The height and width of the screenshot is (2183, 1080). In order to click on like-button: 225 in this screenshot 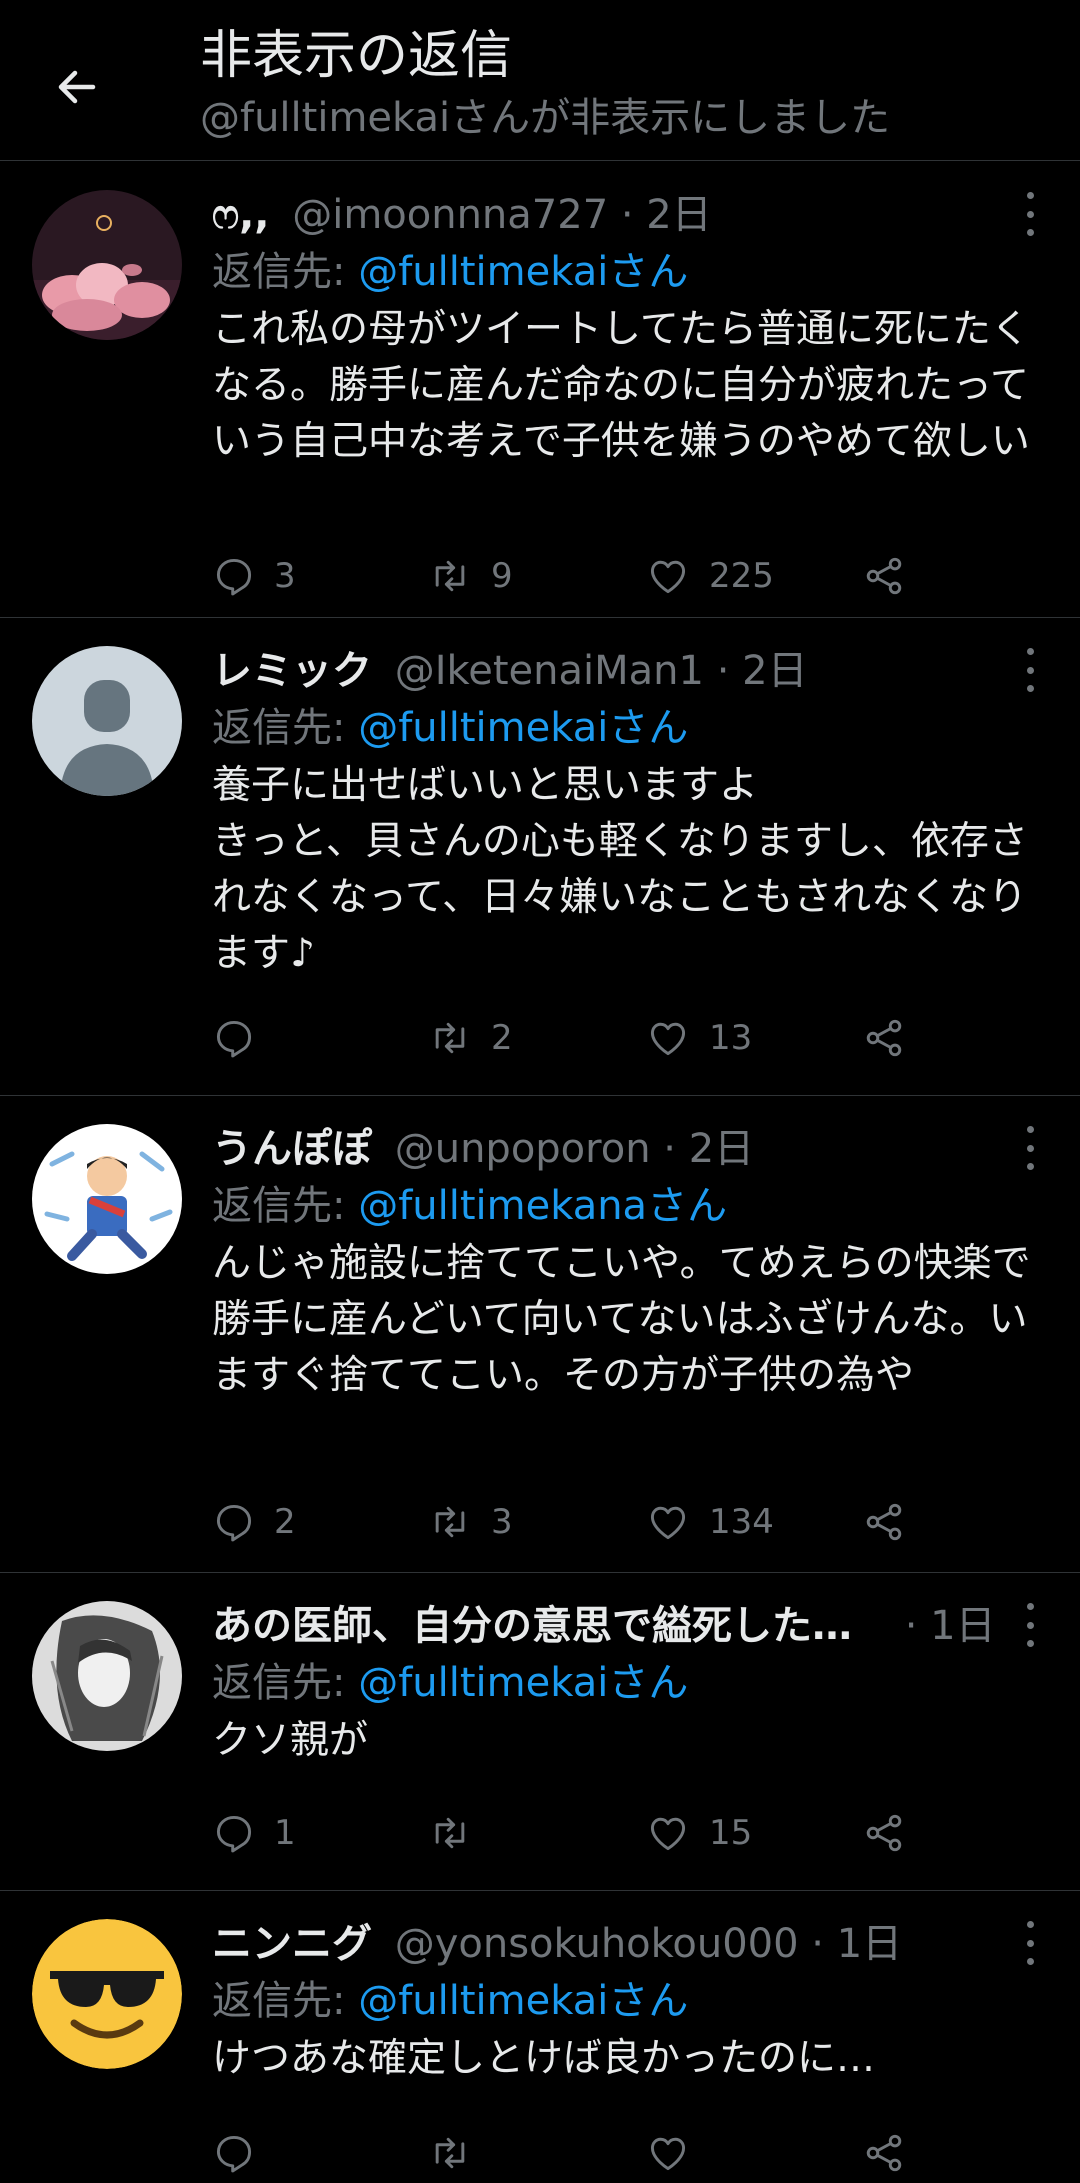, I will do `click(709, 576)`.